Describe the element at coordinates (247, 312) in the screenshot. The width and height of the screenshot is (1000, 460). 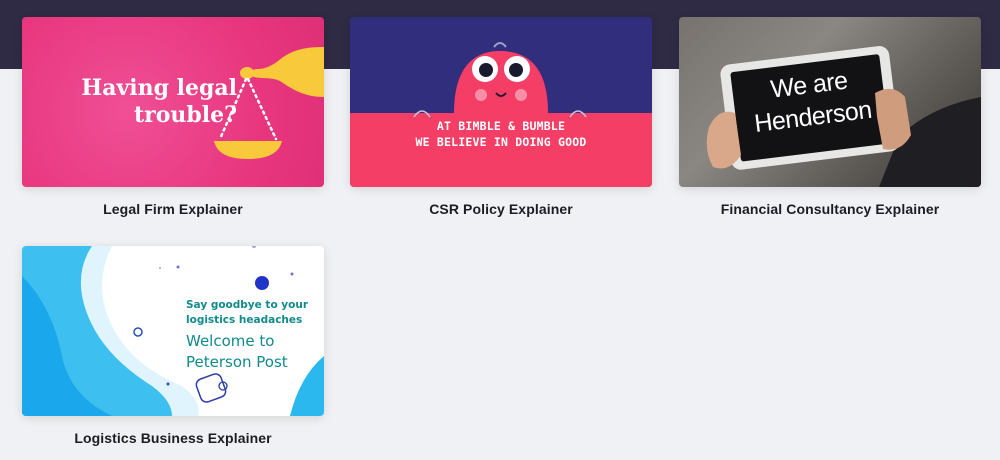
I see `thumbnail-tagline: Say goodbye to your logistics headaches` at that location.